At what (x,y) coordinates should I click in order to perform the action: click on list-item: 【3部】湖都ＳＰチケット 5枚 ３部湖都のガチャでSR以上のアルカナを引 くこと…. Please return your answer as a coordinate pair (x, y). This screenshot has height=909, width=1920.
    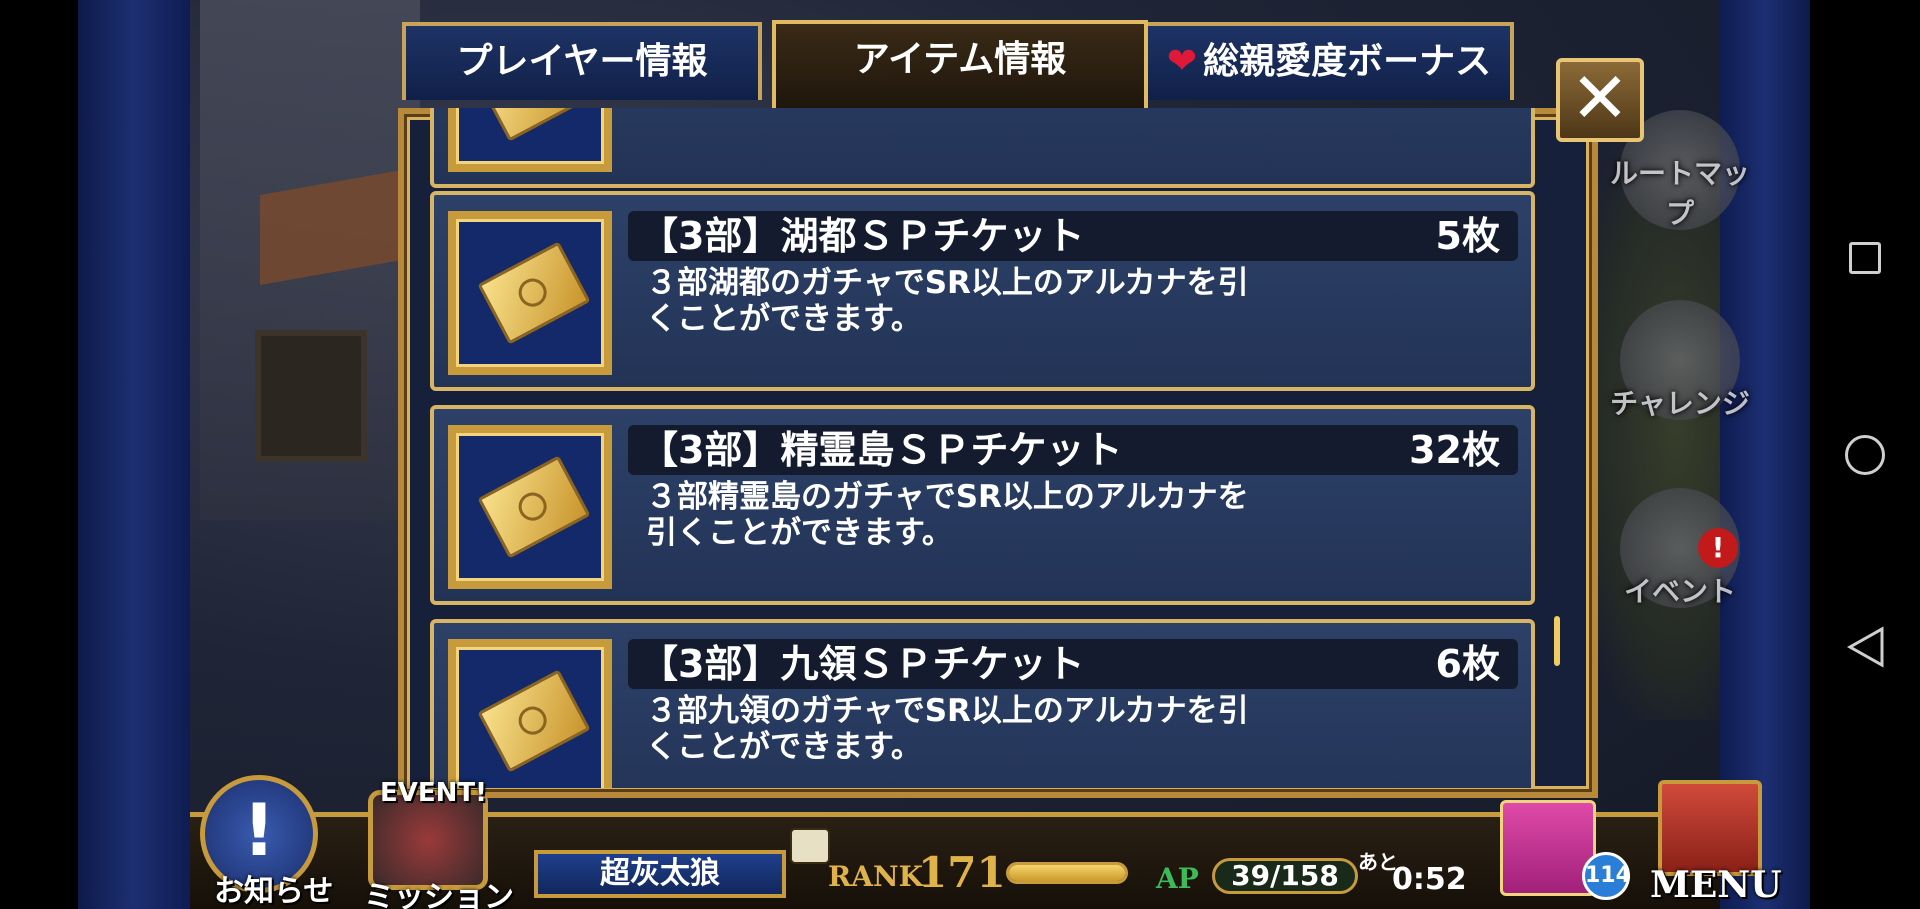
    Looking at the image, I should click on (982, 291).